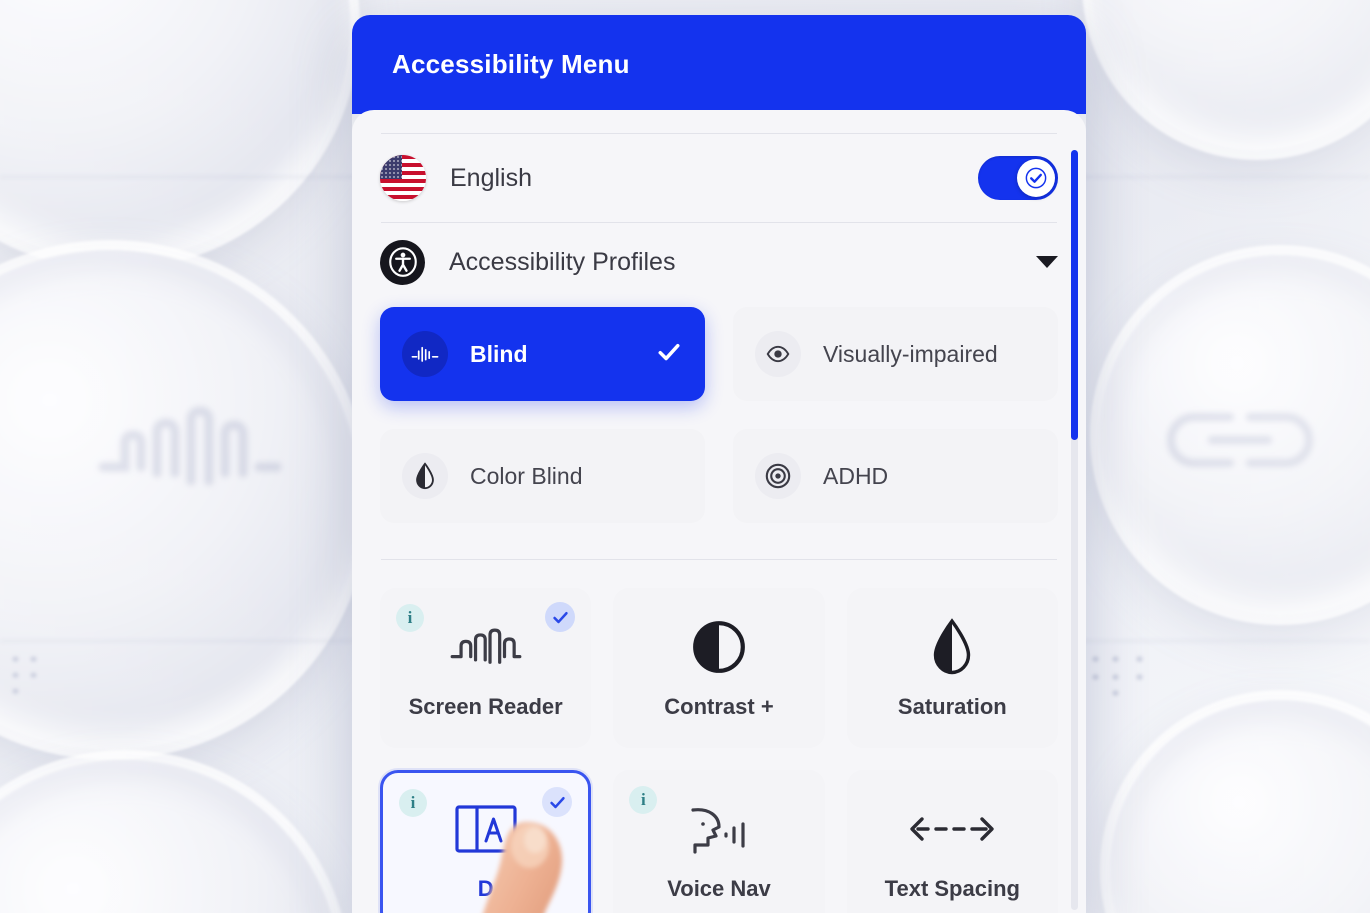 Image resolution: width=1370 pixels, height=913 pixels. I want to click on feature-label: D, so click(485, 888).